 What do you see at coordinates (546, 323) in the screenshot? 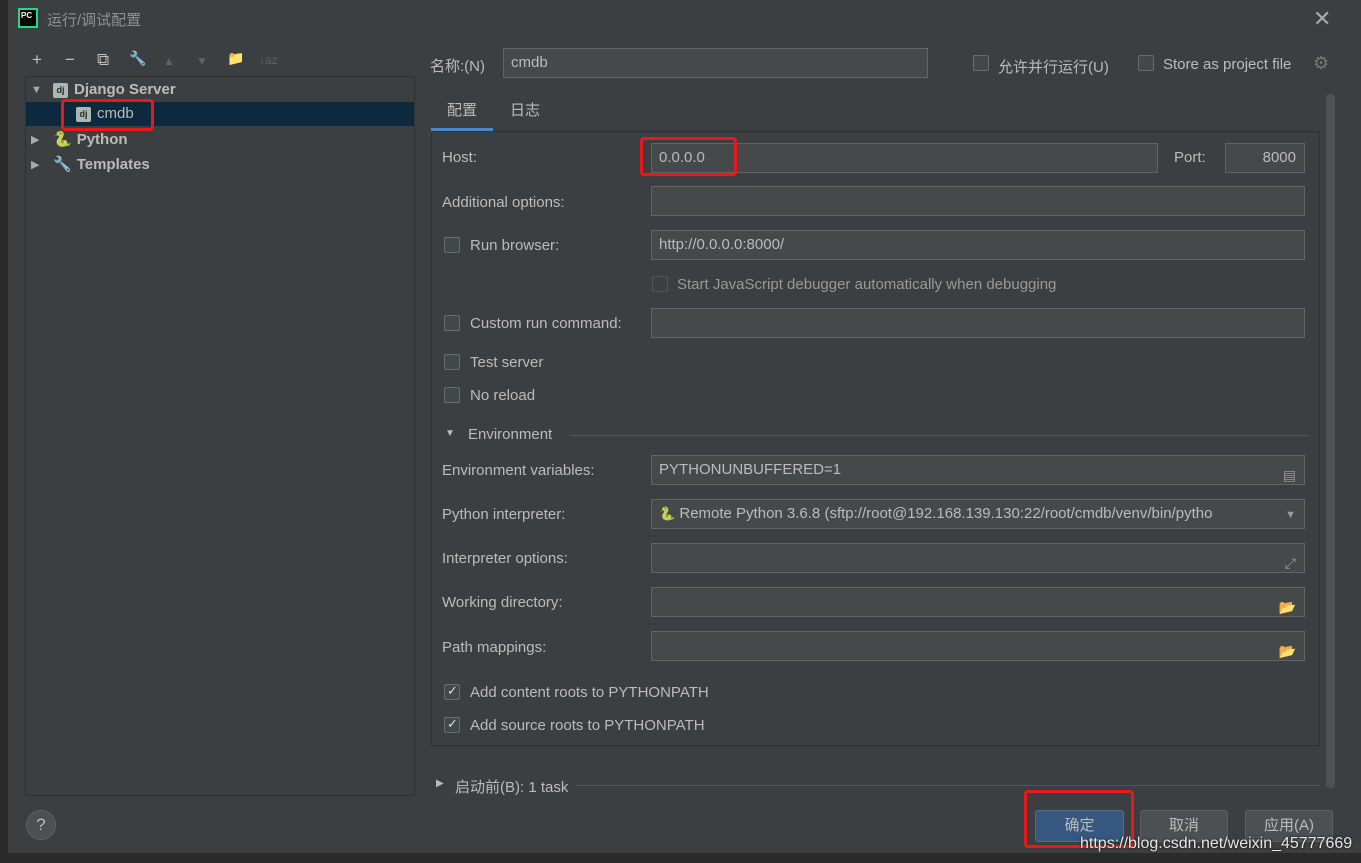
I see `custom-command-label: Custom run command:` at bounding box center [546, 323].